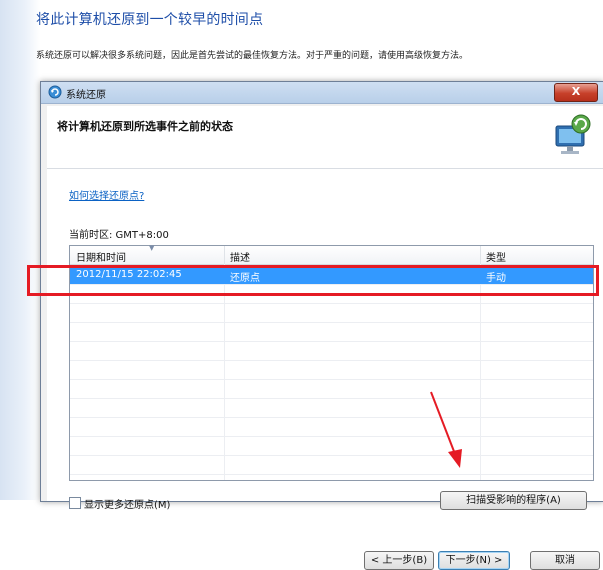  What do you see at coordinates (496, 256) in the screenshot?
I see `column-header-type: 类型` at bounding box center [496, 256].